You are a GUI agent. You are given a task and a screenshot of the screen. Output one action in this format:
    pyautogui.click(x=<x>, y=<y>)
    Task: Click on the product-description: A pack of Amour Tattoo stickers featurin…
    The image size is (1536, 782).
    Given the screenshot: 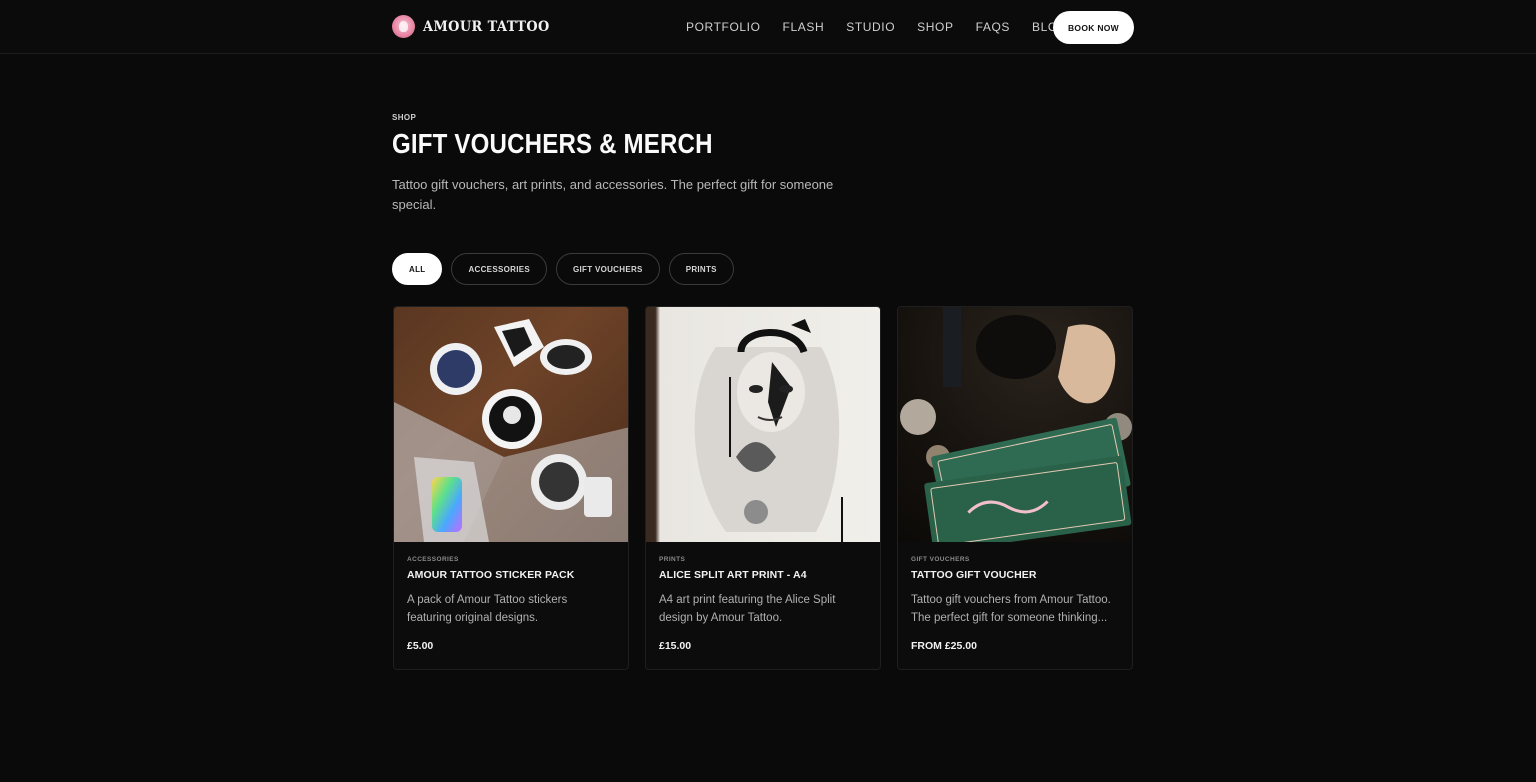 What is the action you would take?
    pyautogui.click(x=487, y=609)
    